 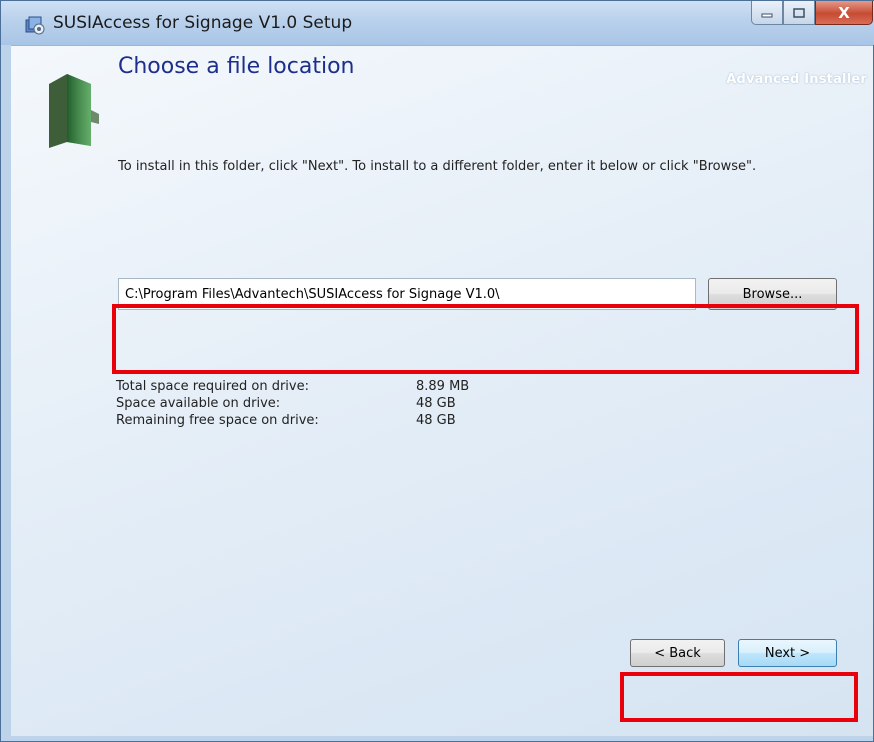 What do you see at coordinates (796, 79) in the screenshot?
I see `brand-watermark: Advanced Installer` at bounding box center [796, 79].